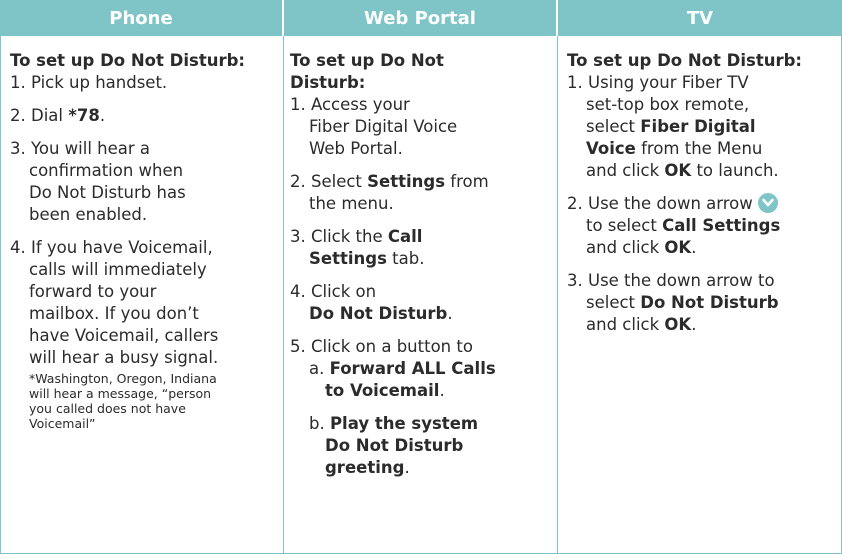  I want to click on table-bottom-border, so click(421, 553).